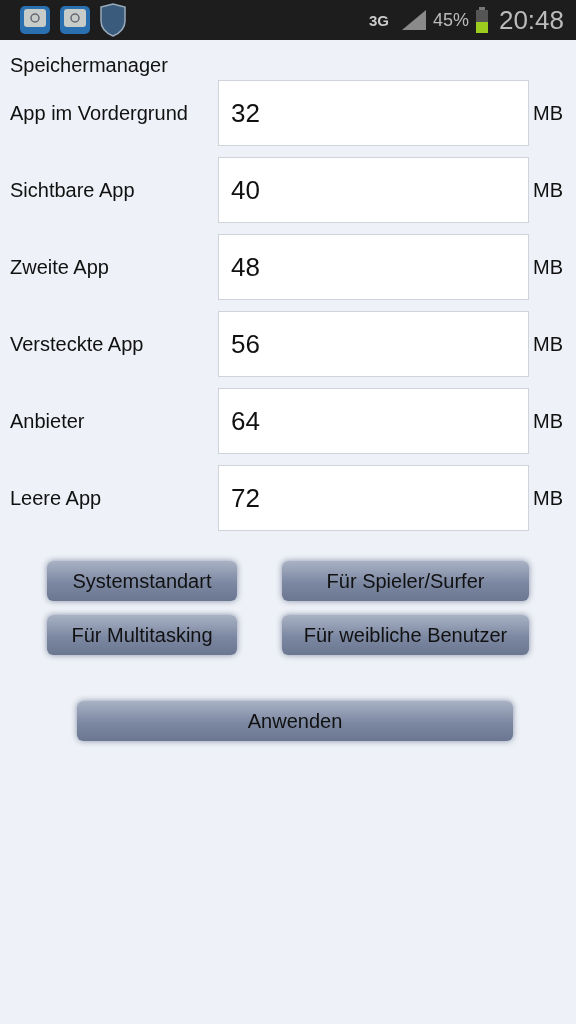  What do you see at coordinates (59, 267) in the screenshot?
I see `field-label: Zweite App` at bounding box center [59, 267].